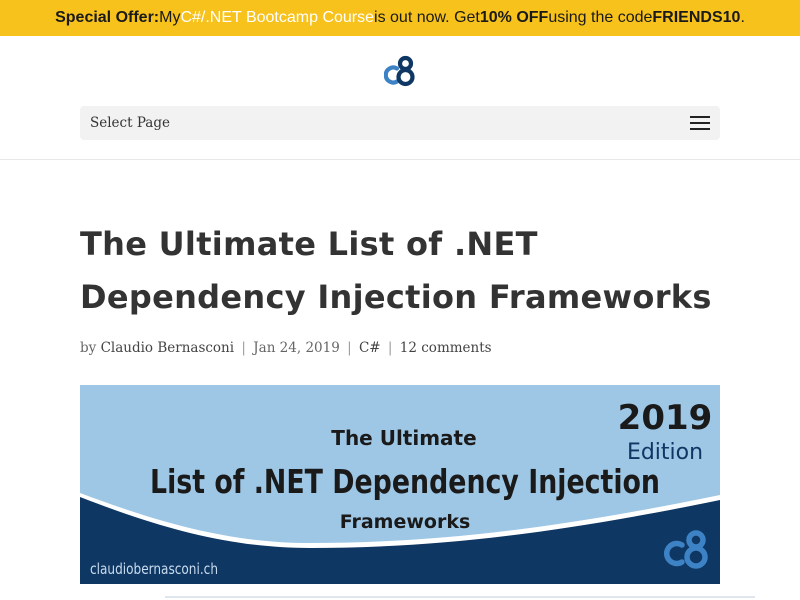 The height and width of the screenshot is (600, 800). Describe the element at coordinates (742, 17) in the screenshot. I see `promo-text-4: .` at that location.